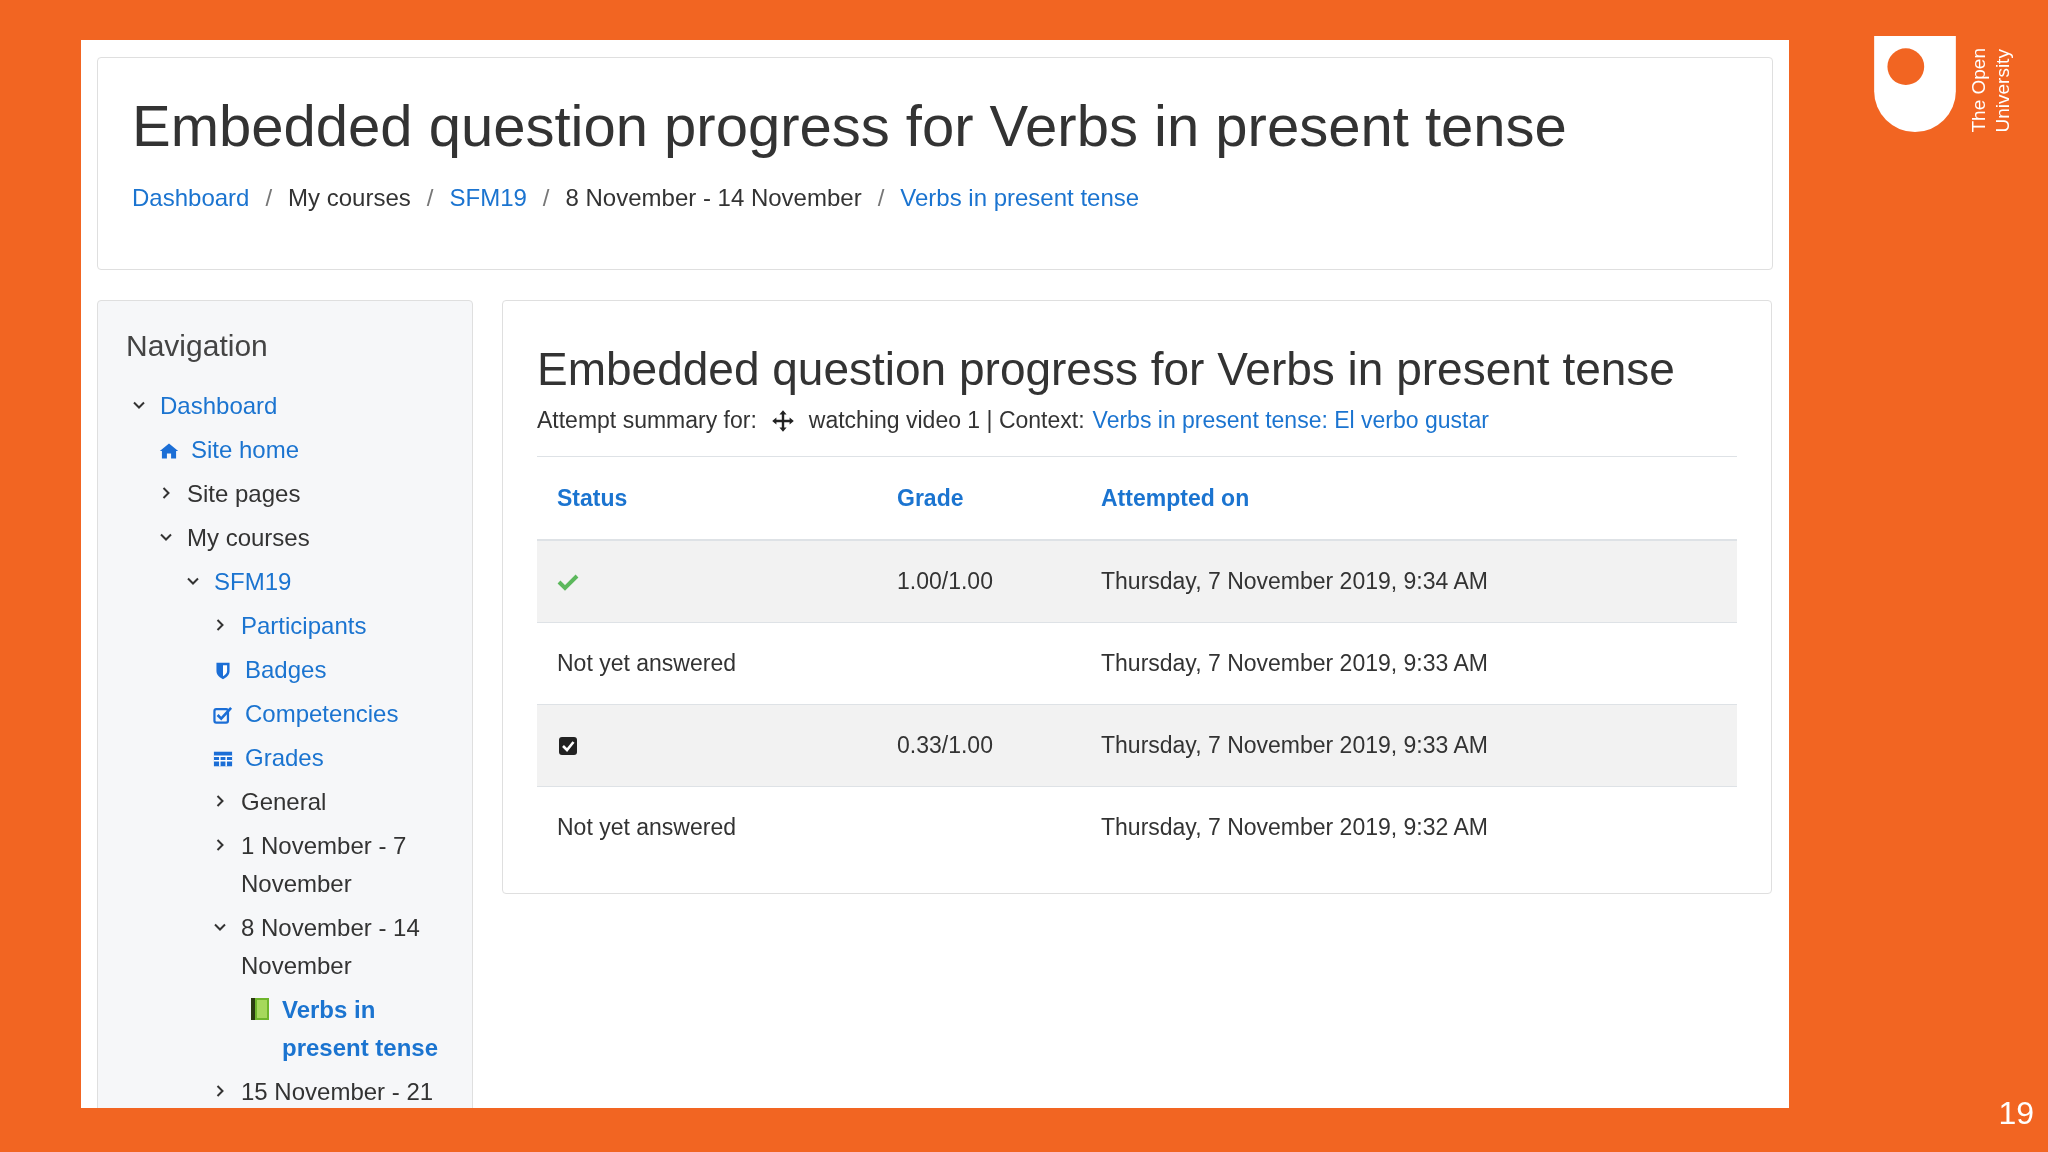 The height and width of the screenshot is (1152, 2048). I want to click on page-title: Embedded question progress for Verbs in present tense, so click(850, 126).